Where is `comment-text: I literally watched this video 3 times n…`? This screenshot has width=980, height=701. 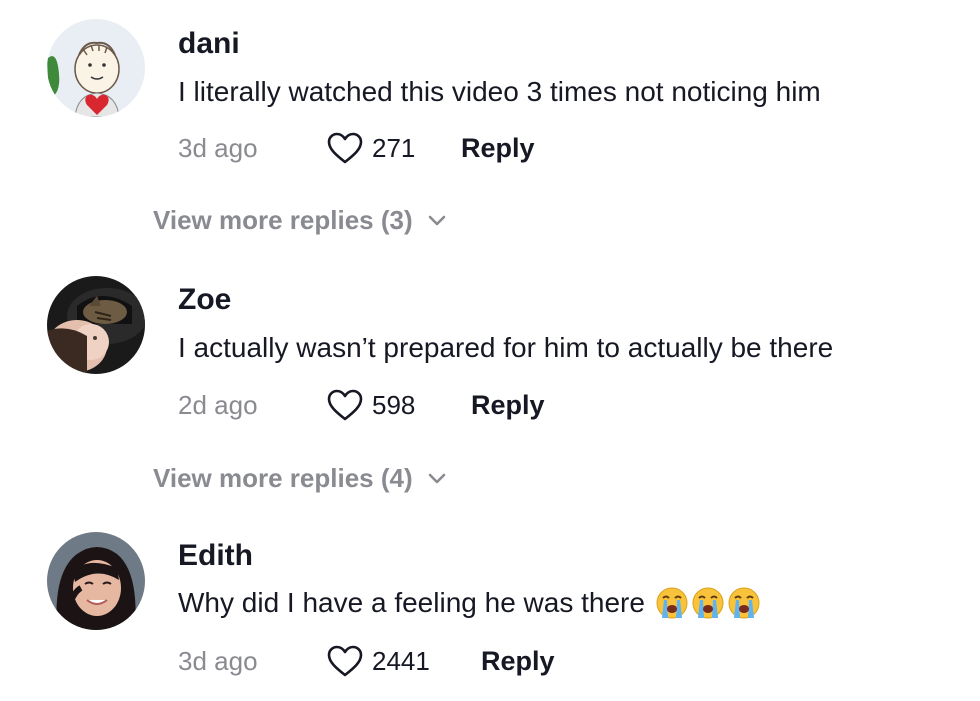 comment-text: I literally watched this video 3 times n… is located at coordinates (499, 92).